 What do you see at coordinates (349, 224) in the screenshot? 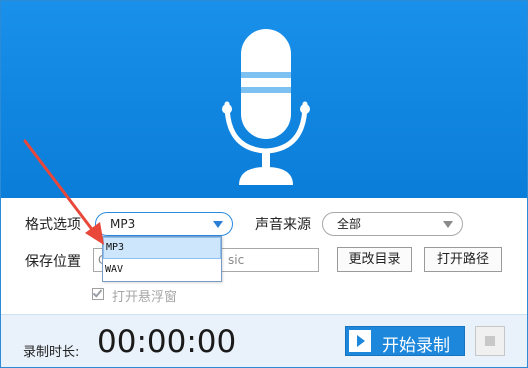
I see `source-selected-value: 全部` at bounding box center [349, 224].